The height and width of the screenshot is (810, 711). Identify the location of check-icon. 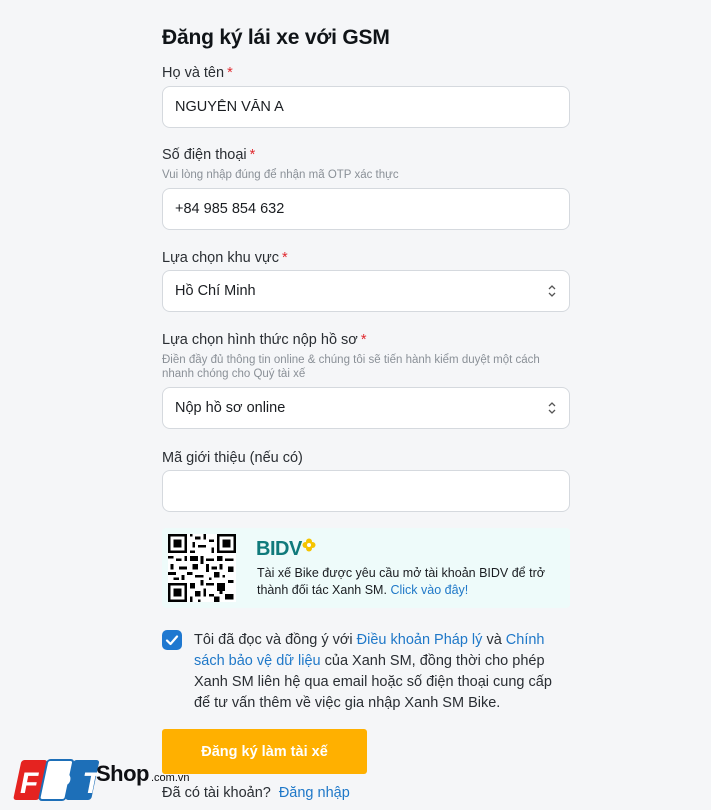
(172, 640).